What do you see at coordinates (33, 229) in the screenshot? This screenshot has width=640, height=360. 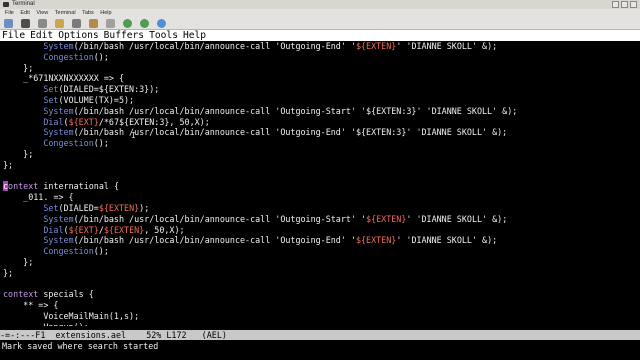 I see `code-token: Dial` at bounding box center [33, 229].